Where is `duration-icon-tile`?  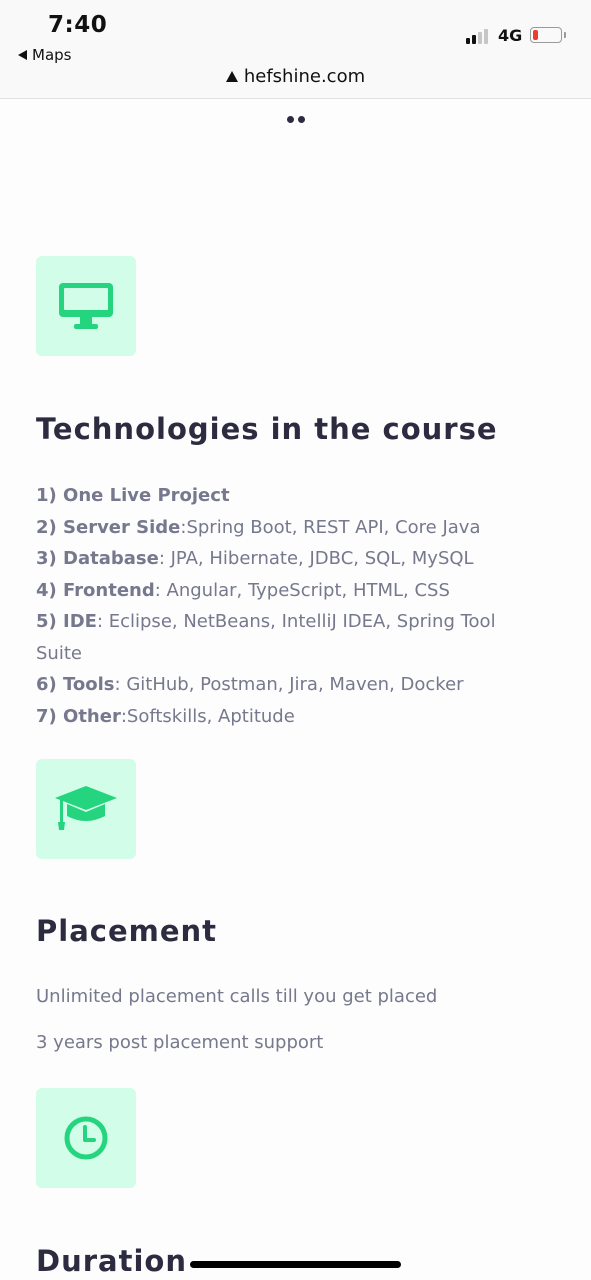
duration-icon-tile is located at coordinates (86, 1138).